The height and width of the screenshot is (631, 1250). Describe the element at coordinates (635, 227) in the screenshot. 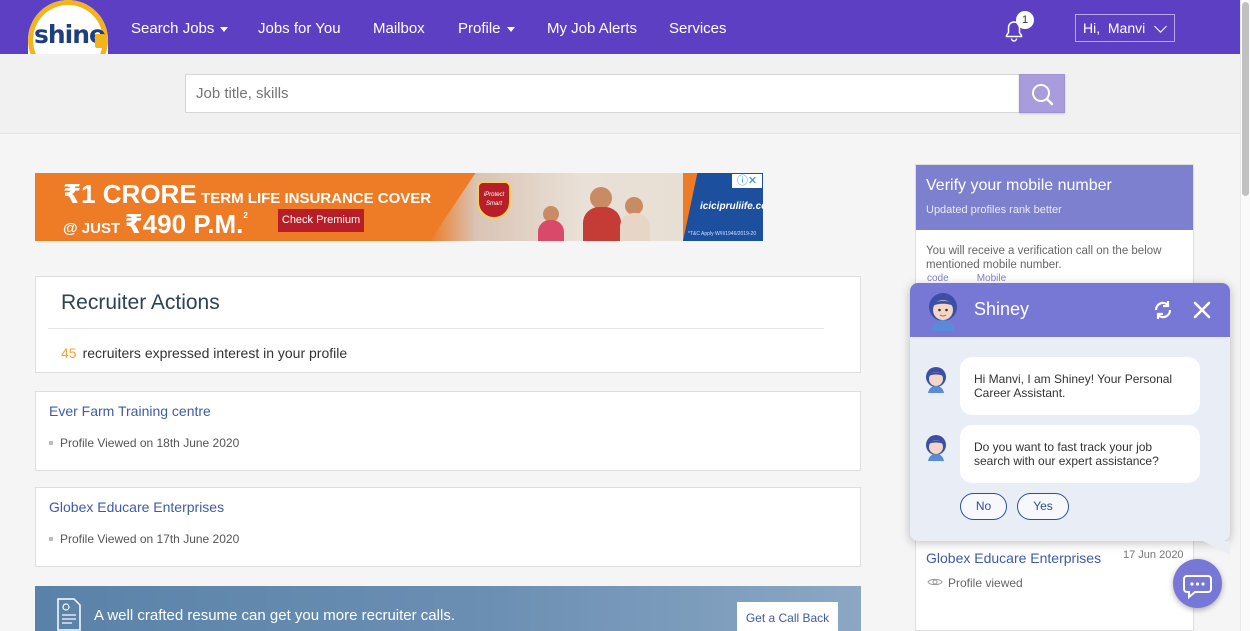

I see `ad-person-mother-dress` at that location.